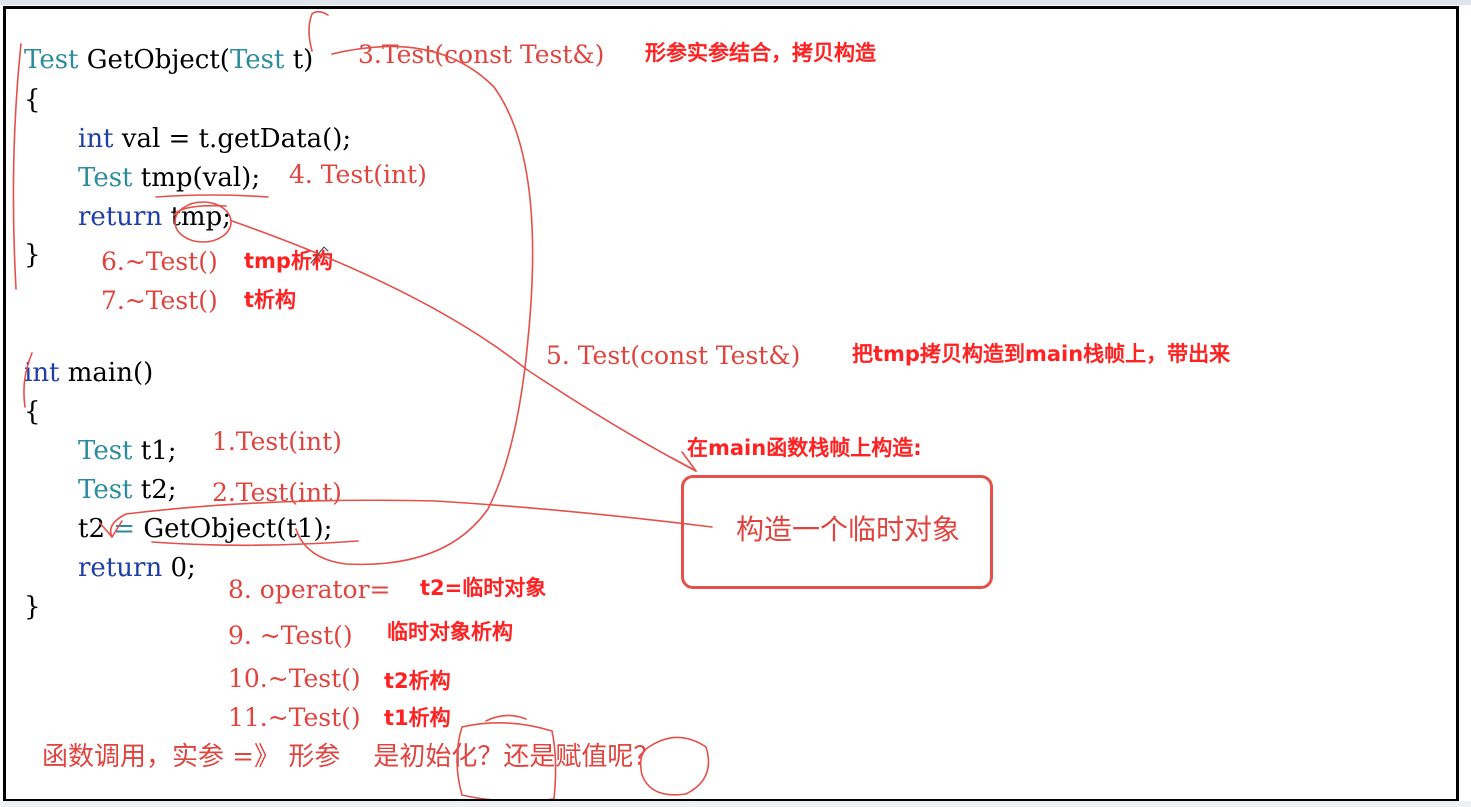 Image resolution: width=1471 pixels, height=807 pixels. What do you see at coordinates (294, 678) in the screenshot?
I see `step-10-label: 10.~Test()` at bounding box center [294, 678].